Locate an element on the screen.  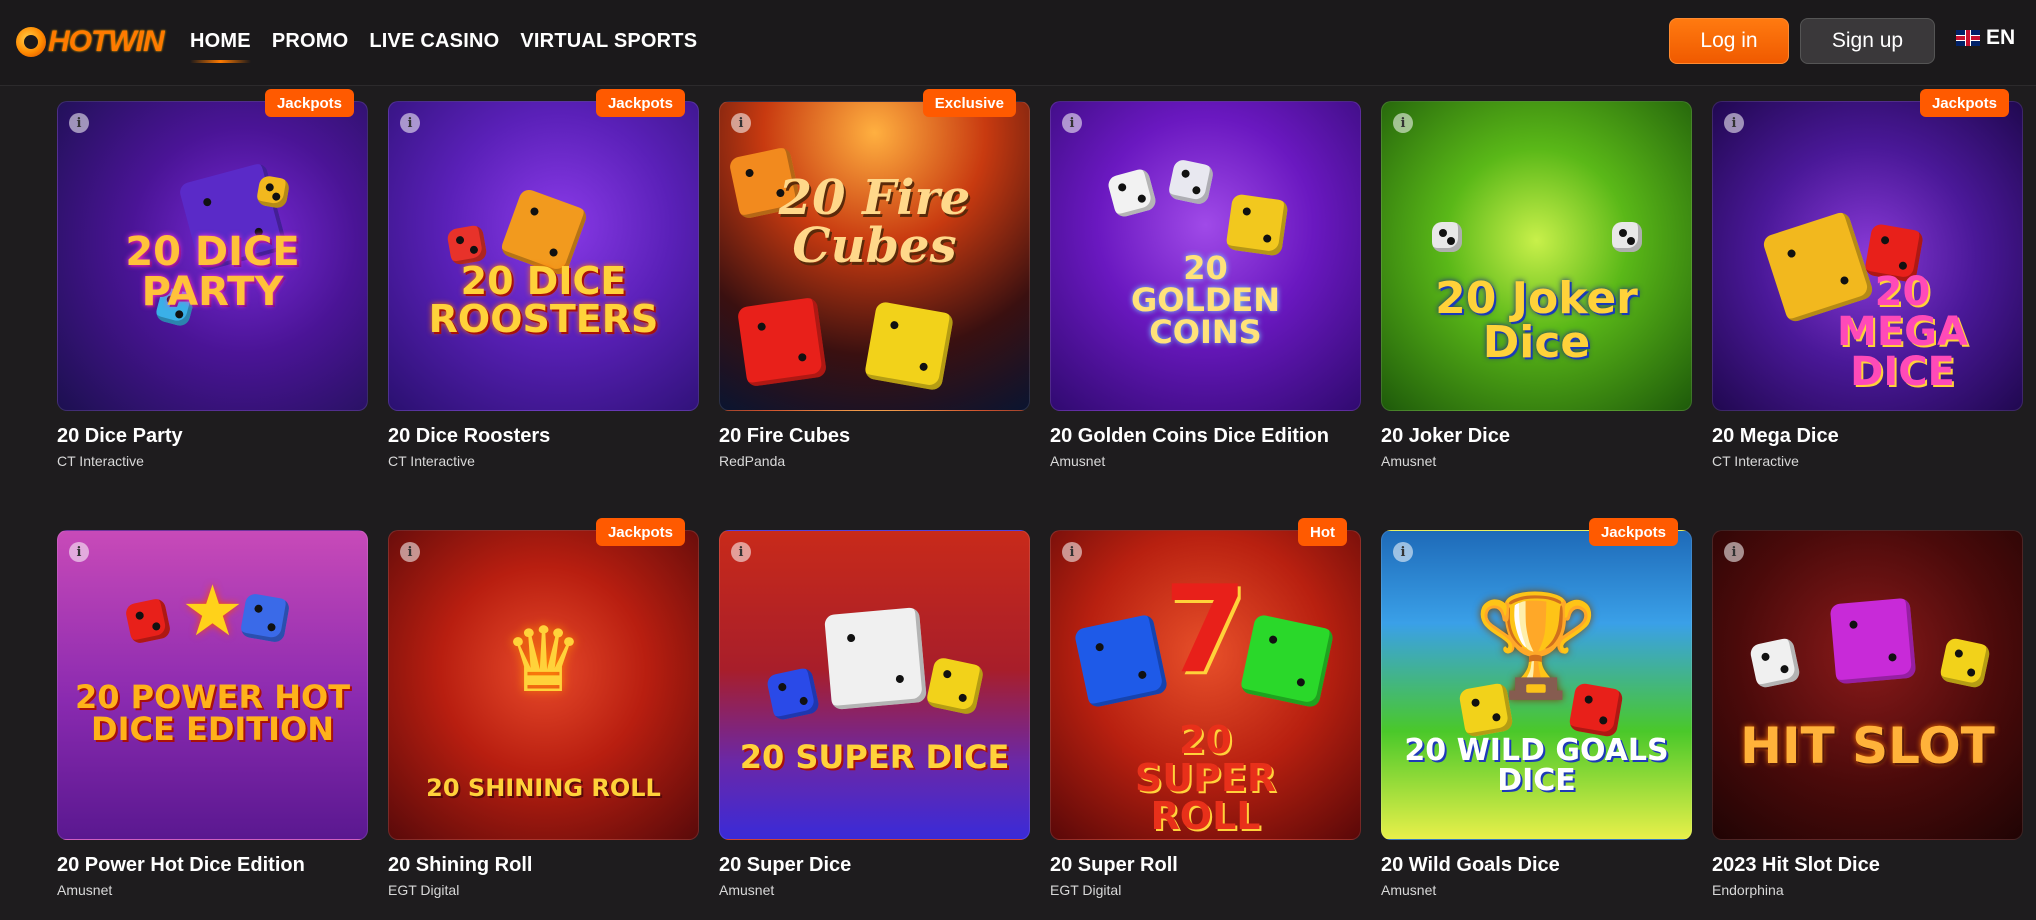
game-title: 20 Power Hot Dice Edition is located at coordinates (212, 865).